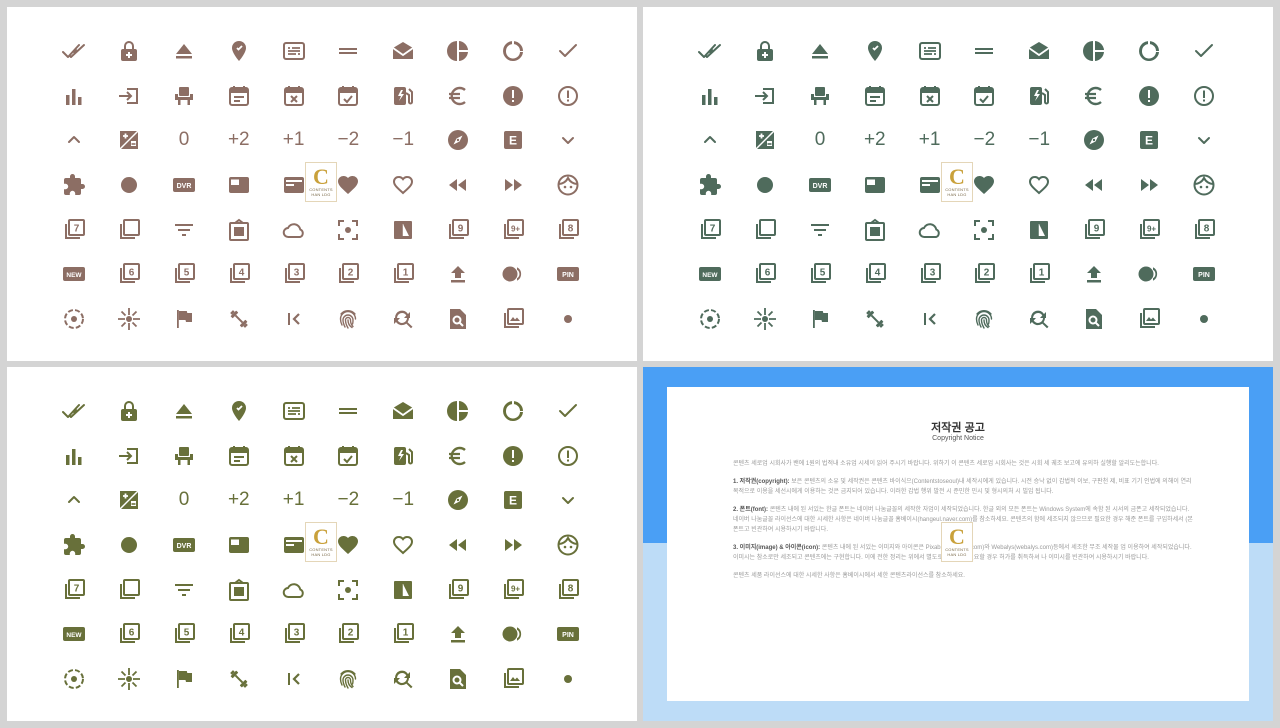 This screenshot has height=728, width=1280. Describe the element at coordinates (567, 185) in the screenshot. I see `face-icon` at that location.